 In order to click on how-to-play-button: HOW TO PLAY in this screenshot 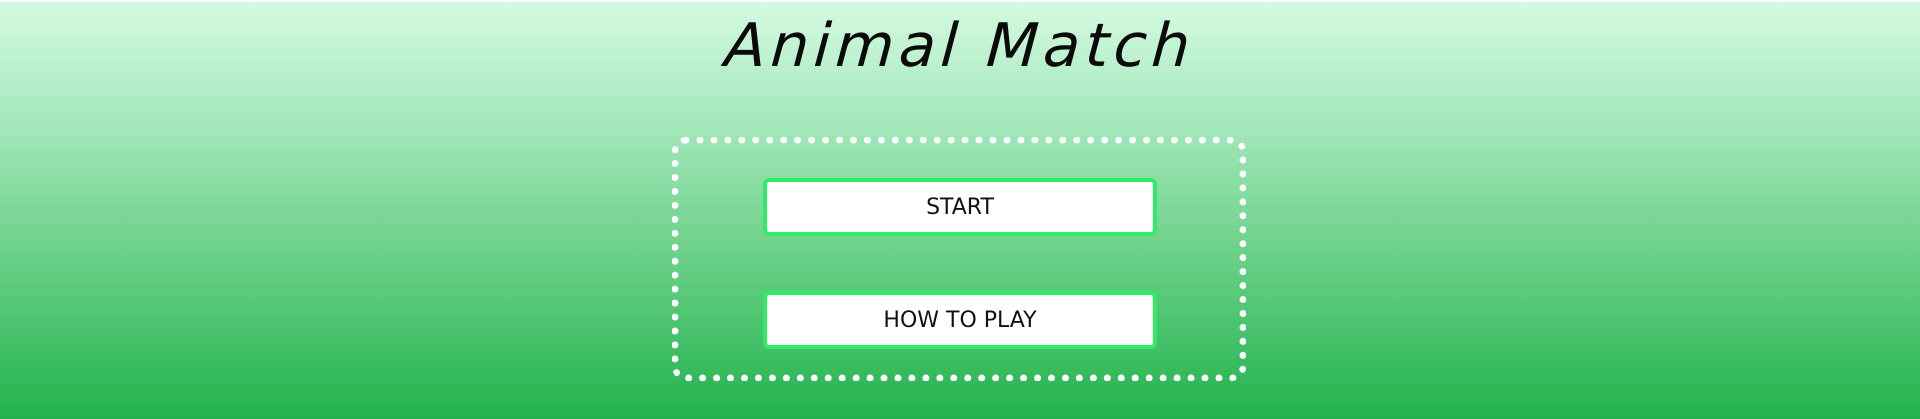, I will do `click(960, 320)`.